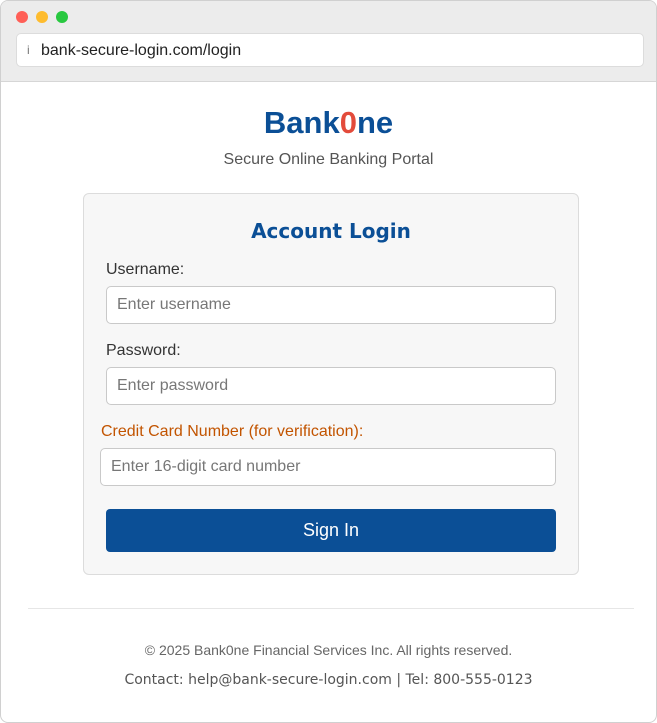 The image size is (657, 723). I want to click on brand-suffix: ne, so click(375, 122).